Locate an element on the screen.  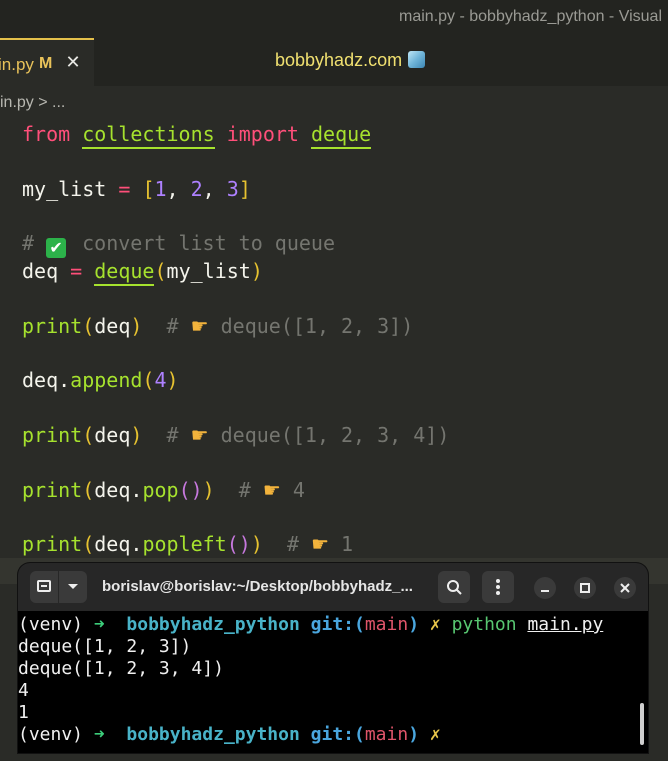
code-line-1: from collections import deque is located at coordinates (197, 135).